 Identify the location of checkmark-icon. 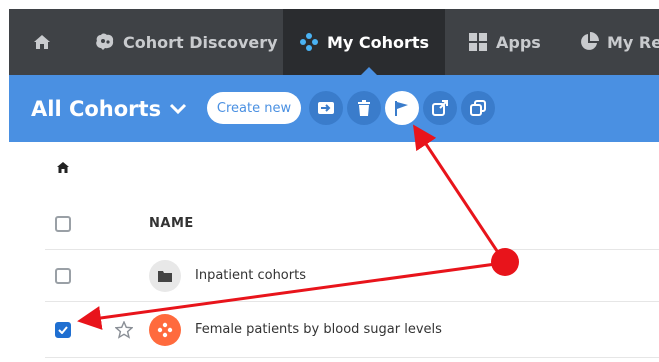
(63, 330).